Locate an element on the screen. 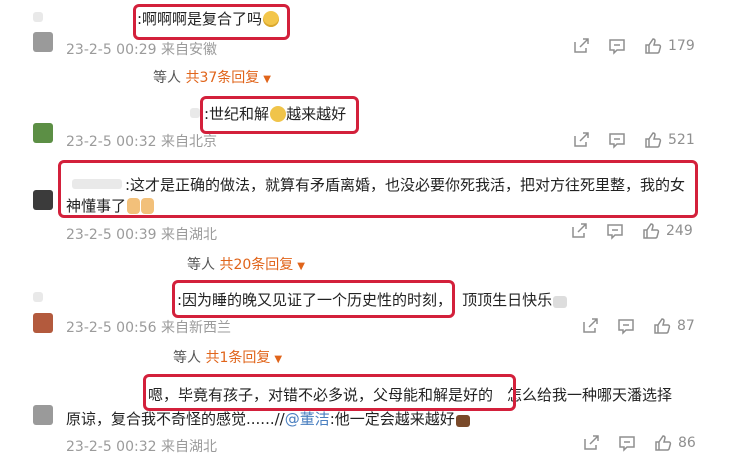  like-button: 86 is located at coordinates (675, 443).